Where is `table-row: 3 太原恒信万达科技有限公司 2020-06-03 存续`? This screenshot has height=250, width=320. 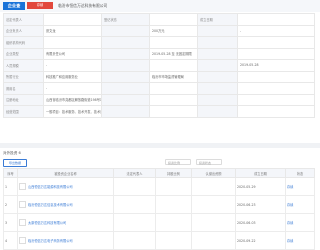 table-row: 3 太原恒信万达科技有限公司 2020-06-03 存续 is located at coordinates (159, 222).